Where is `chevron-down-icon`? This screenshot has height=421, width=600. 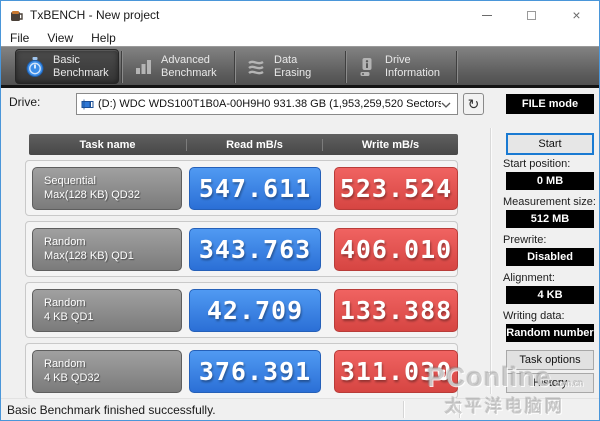 chevron-down-icon is located at coordinates (446, 104).